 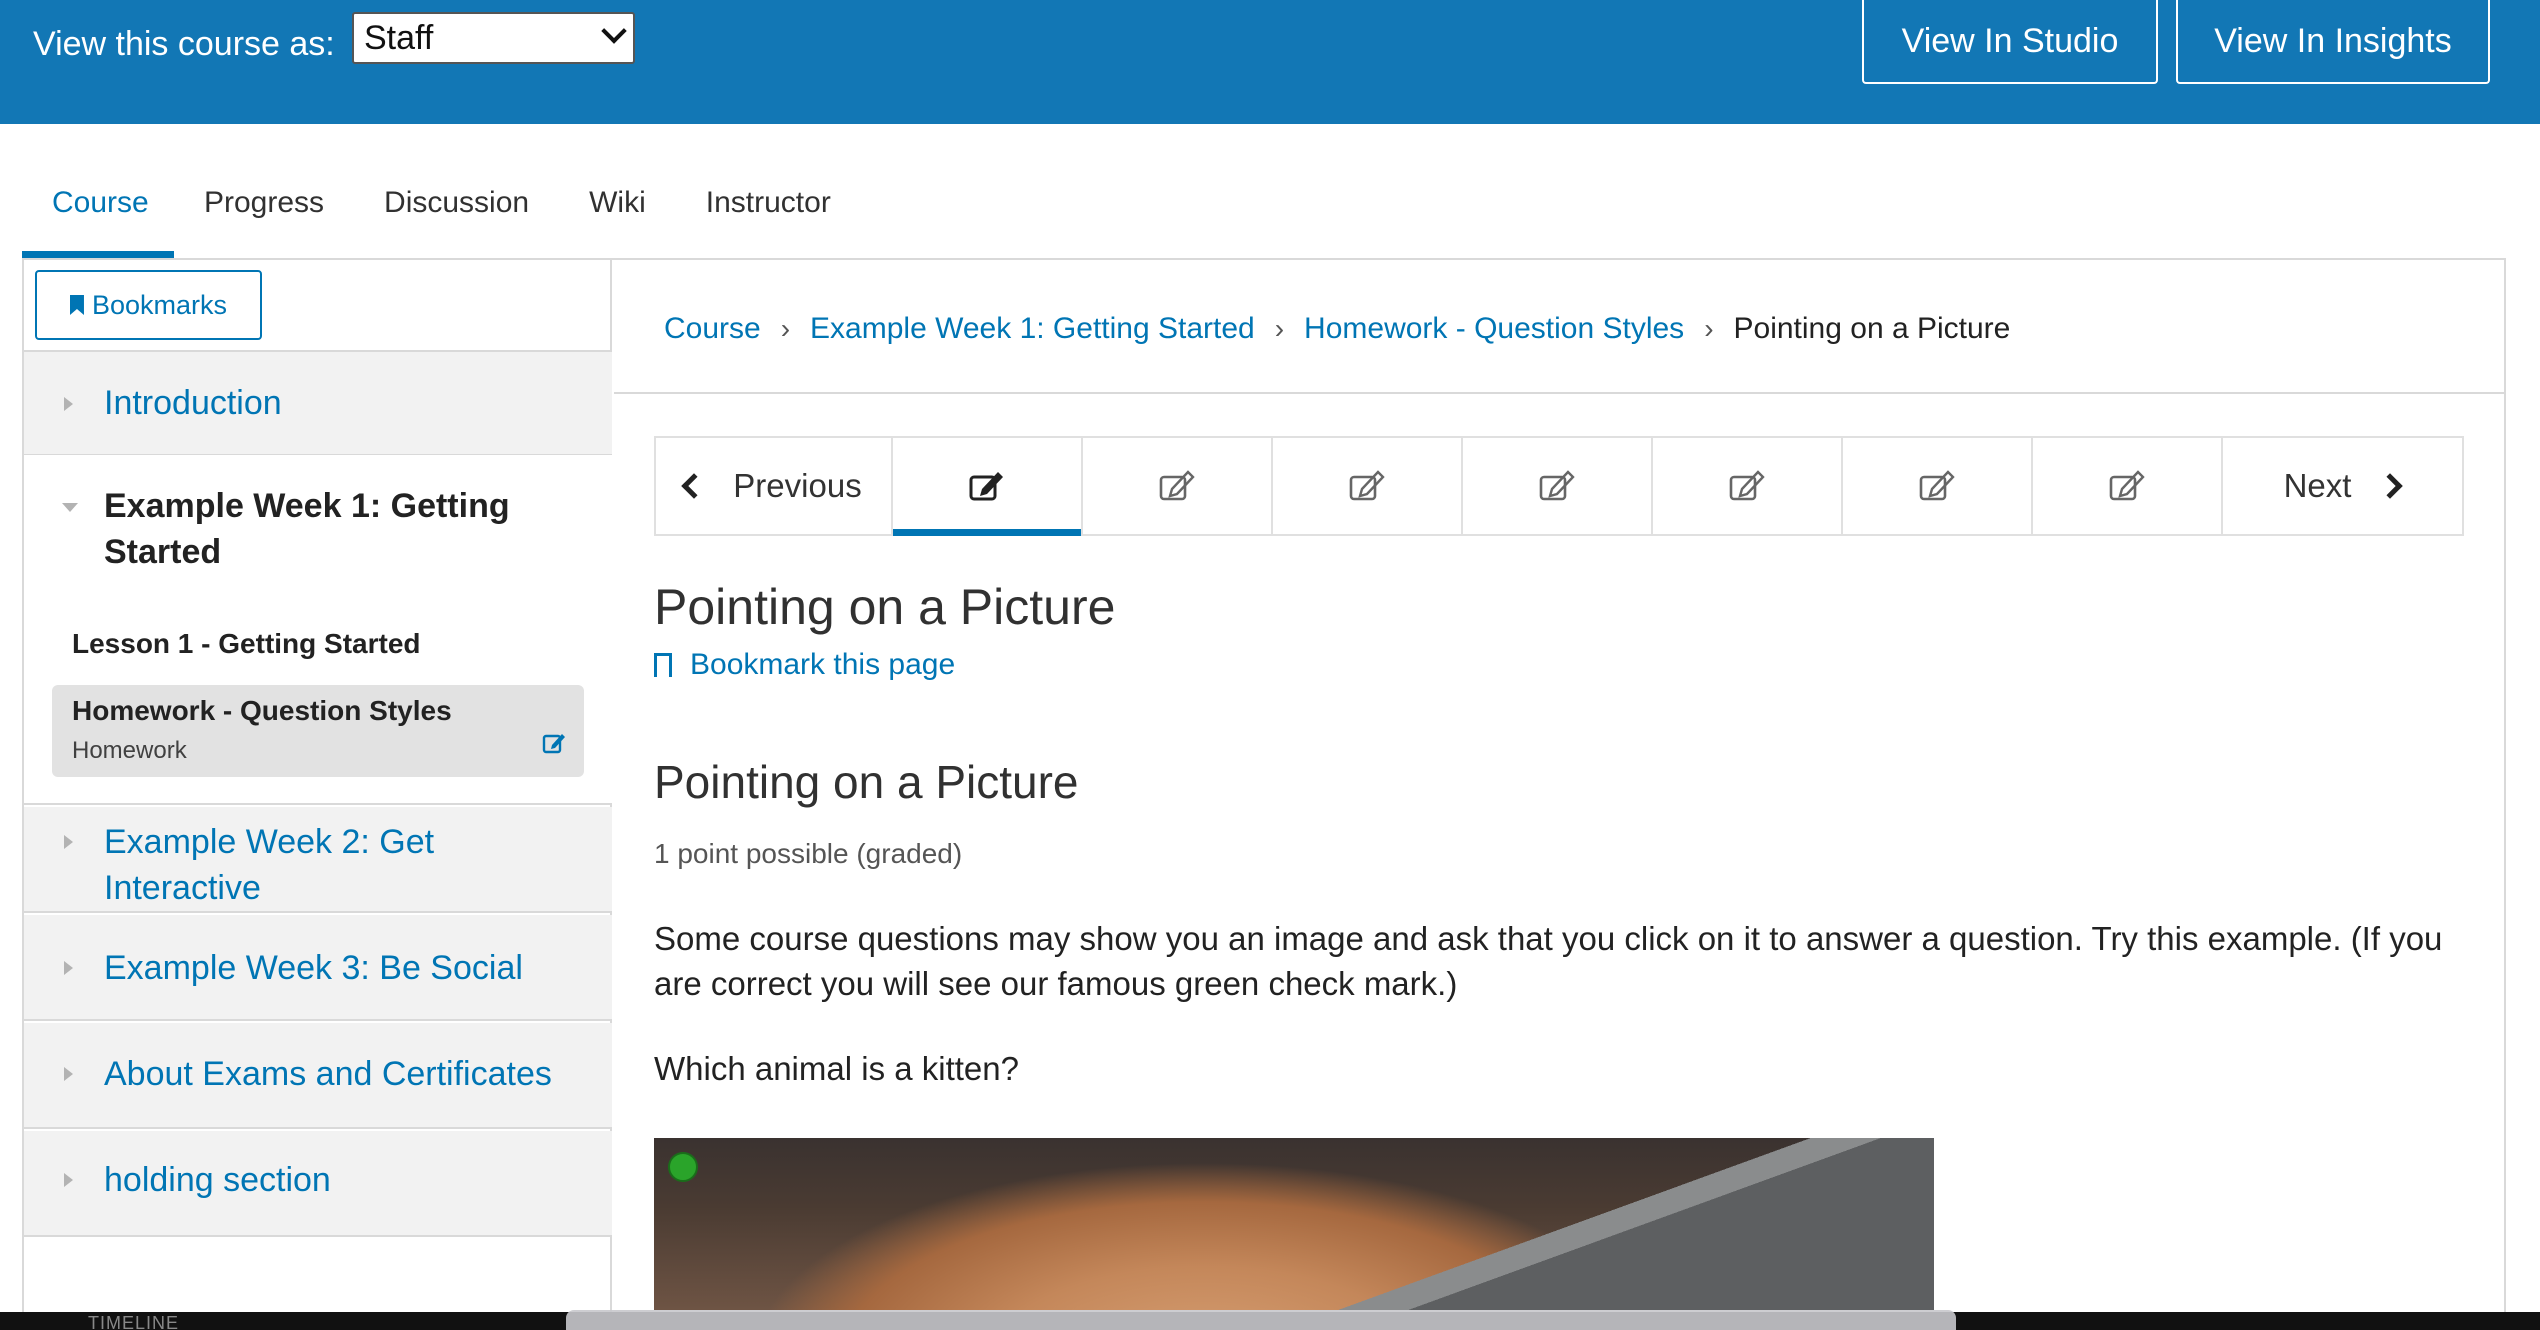 I want to click on tab-discussion: Discussion, so click(x=456, y=209).